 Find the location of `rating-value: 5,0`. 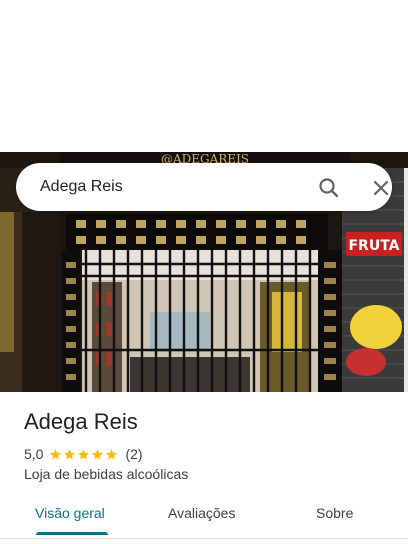

rating-value: 5,0 is located at coordinates (34, 454).